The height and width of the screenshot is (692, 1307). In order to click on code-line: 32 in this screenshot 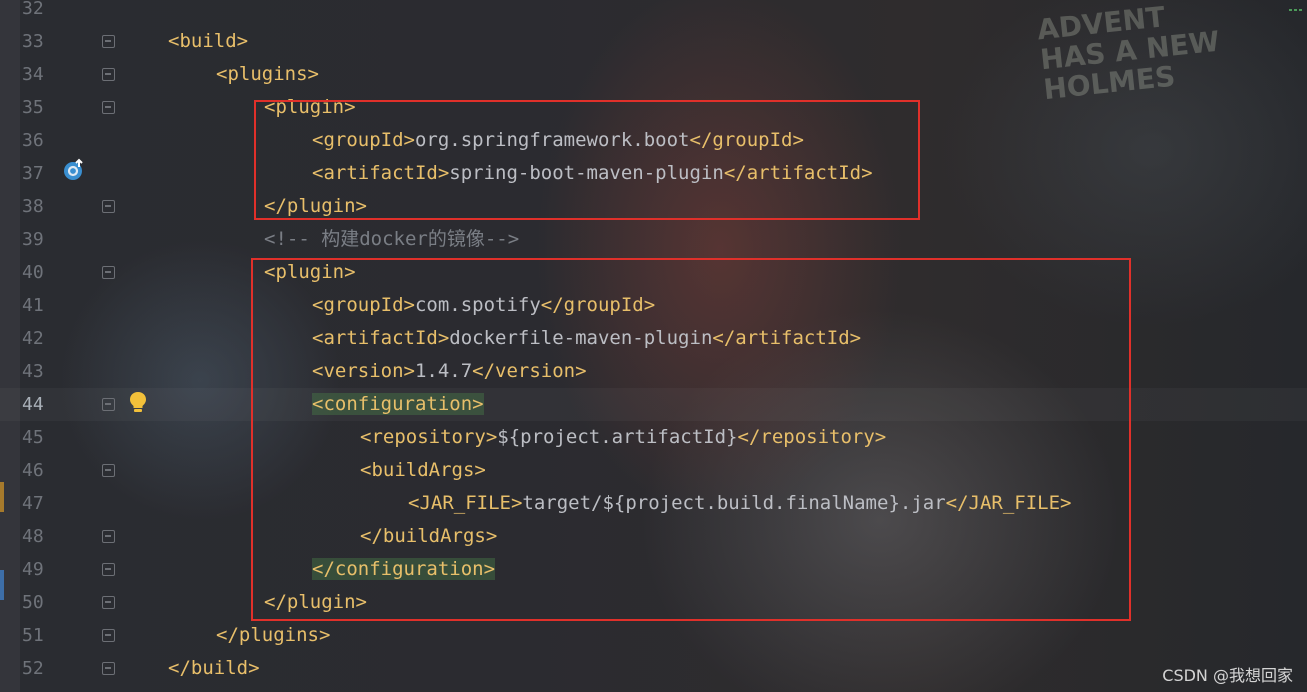, I will do `click(653, 12)`.